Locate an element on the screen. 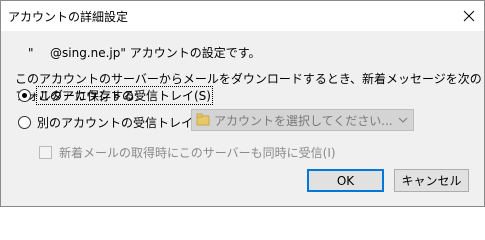 The image size is (485, 240). radio-this-inbox-label: このアカウントの受信トレイ(S) is located at coordinates (124, 95).